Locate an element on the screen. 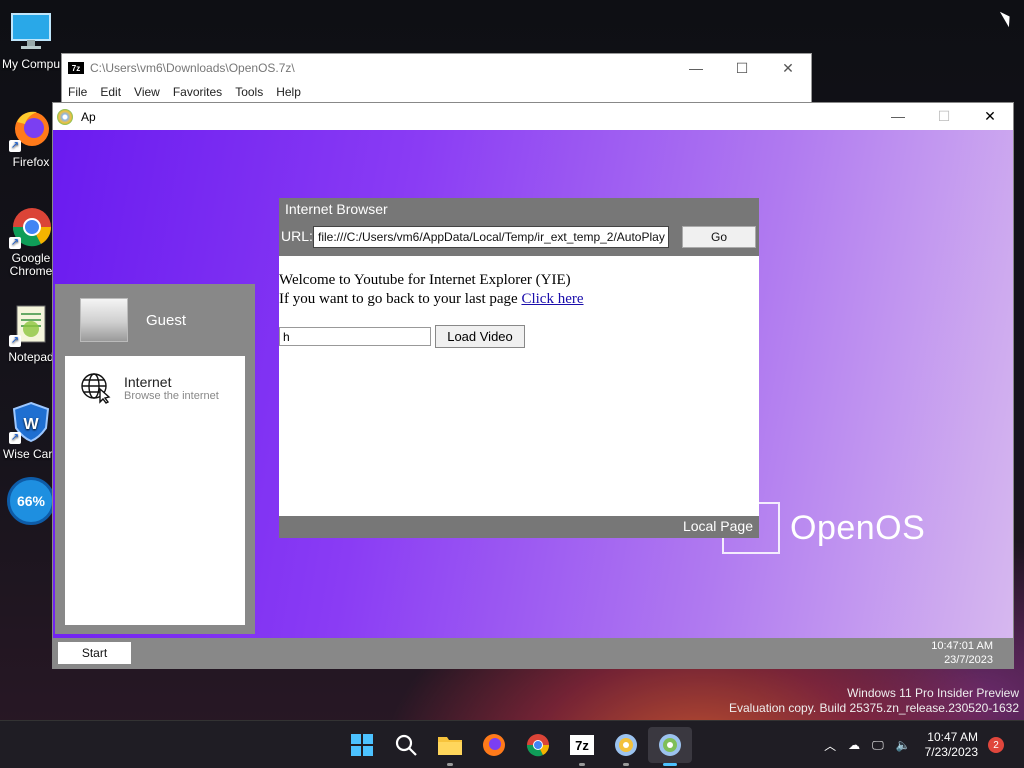  notification-badge: 2 is located at coordinates (996, 745).